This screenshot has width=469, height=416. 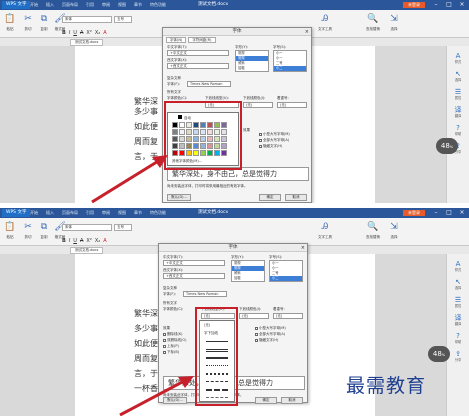 What do you see at coordinates (160, 161) in the screenshot?
I see `arrow-head` at bounding box center [160, 161].